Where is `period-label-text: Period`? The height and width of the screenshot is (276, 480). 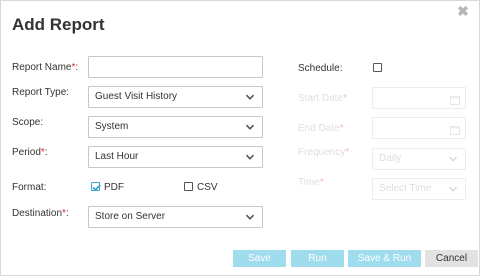
period-label-text: Period is located at coordinates (26, 152).